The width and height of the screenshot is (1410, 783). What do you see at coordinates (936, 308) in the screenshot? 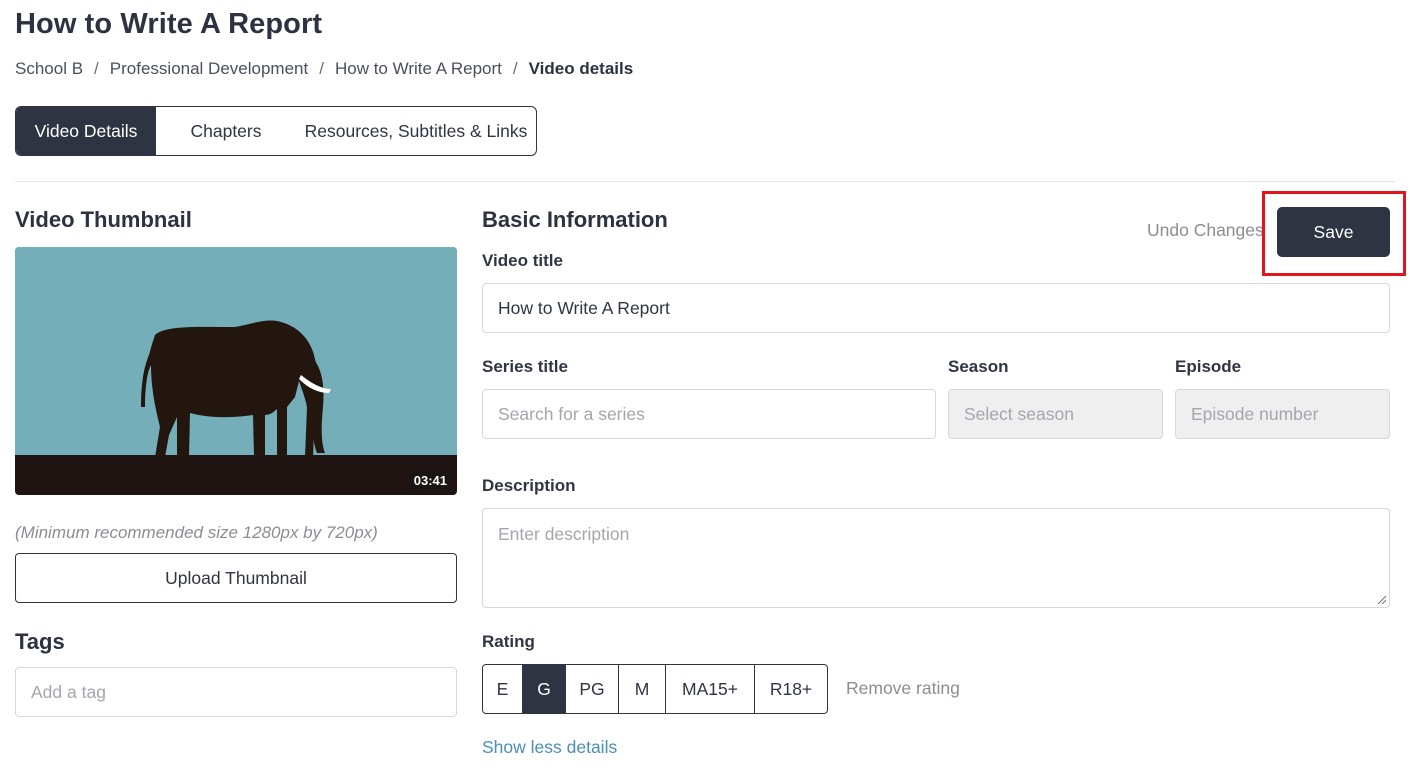
I see `video-title-input: How to Write A Report` at bounding box center [936, 308].